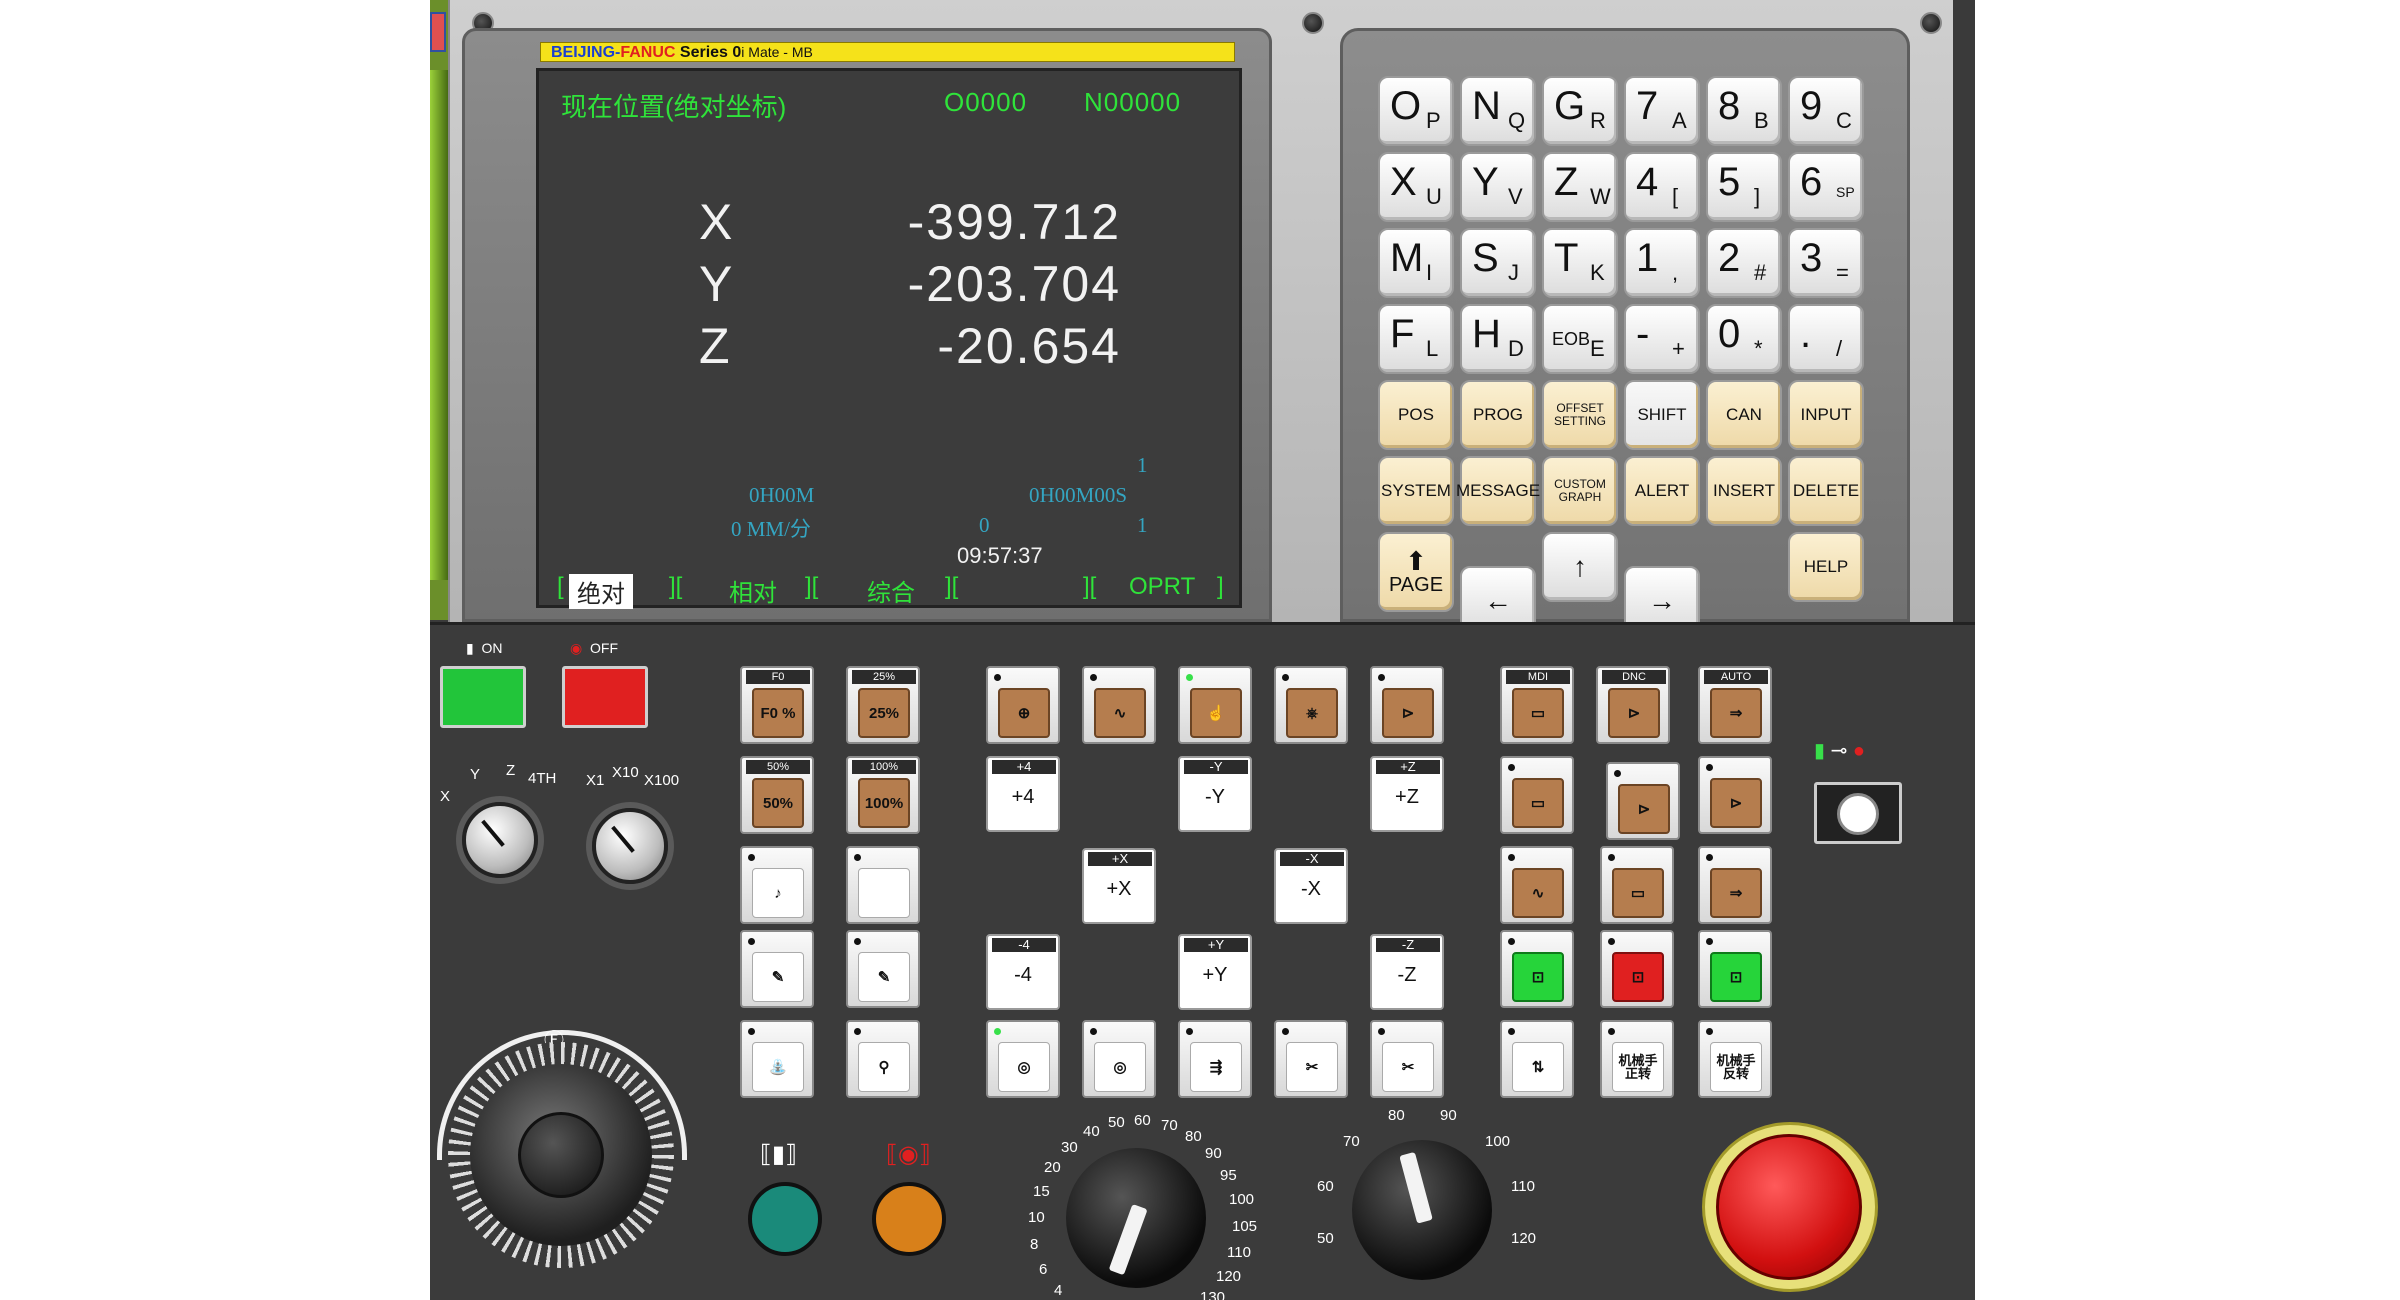  What do you see at coordinates (1024, 713) in the screenshot?
I see `target-icon: ⊕` at bounding box center [1024, 713].